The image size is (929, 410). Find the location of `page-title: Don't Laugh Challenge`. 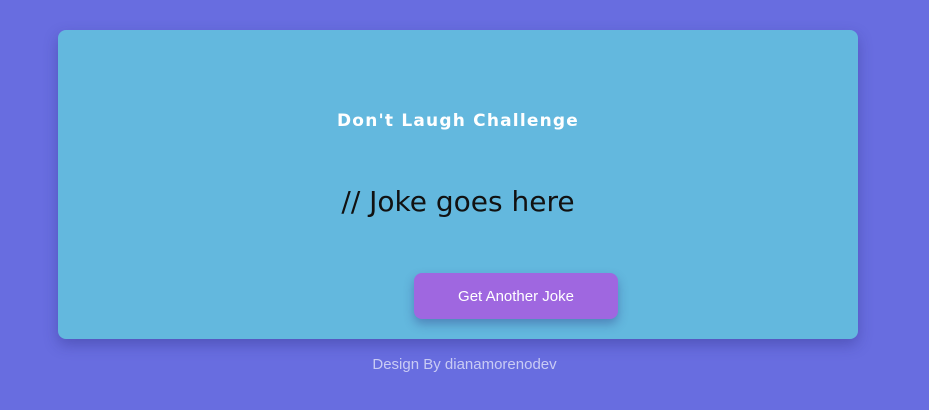

page-title: Don't Laugh Challenge is located at coordinates (458, 121).